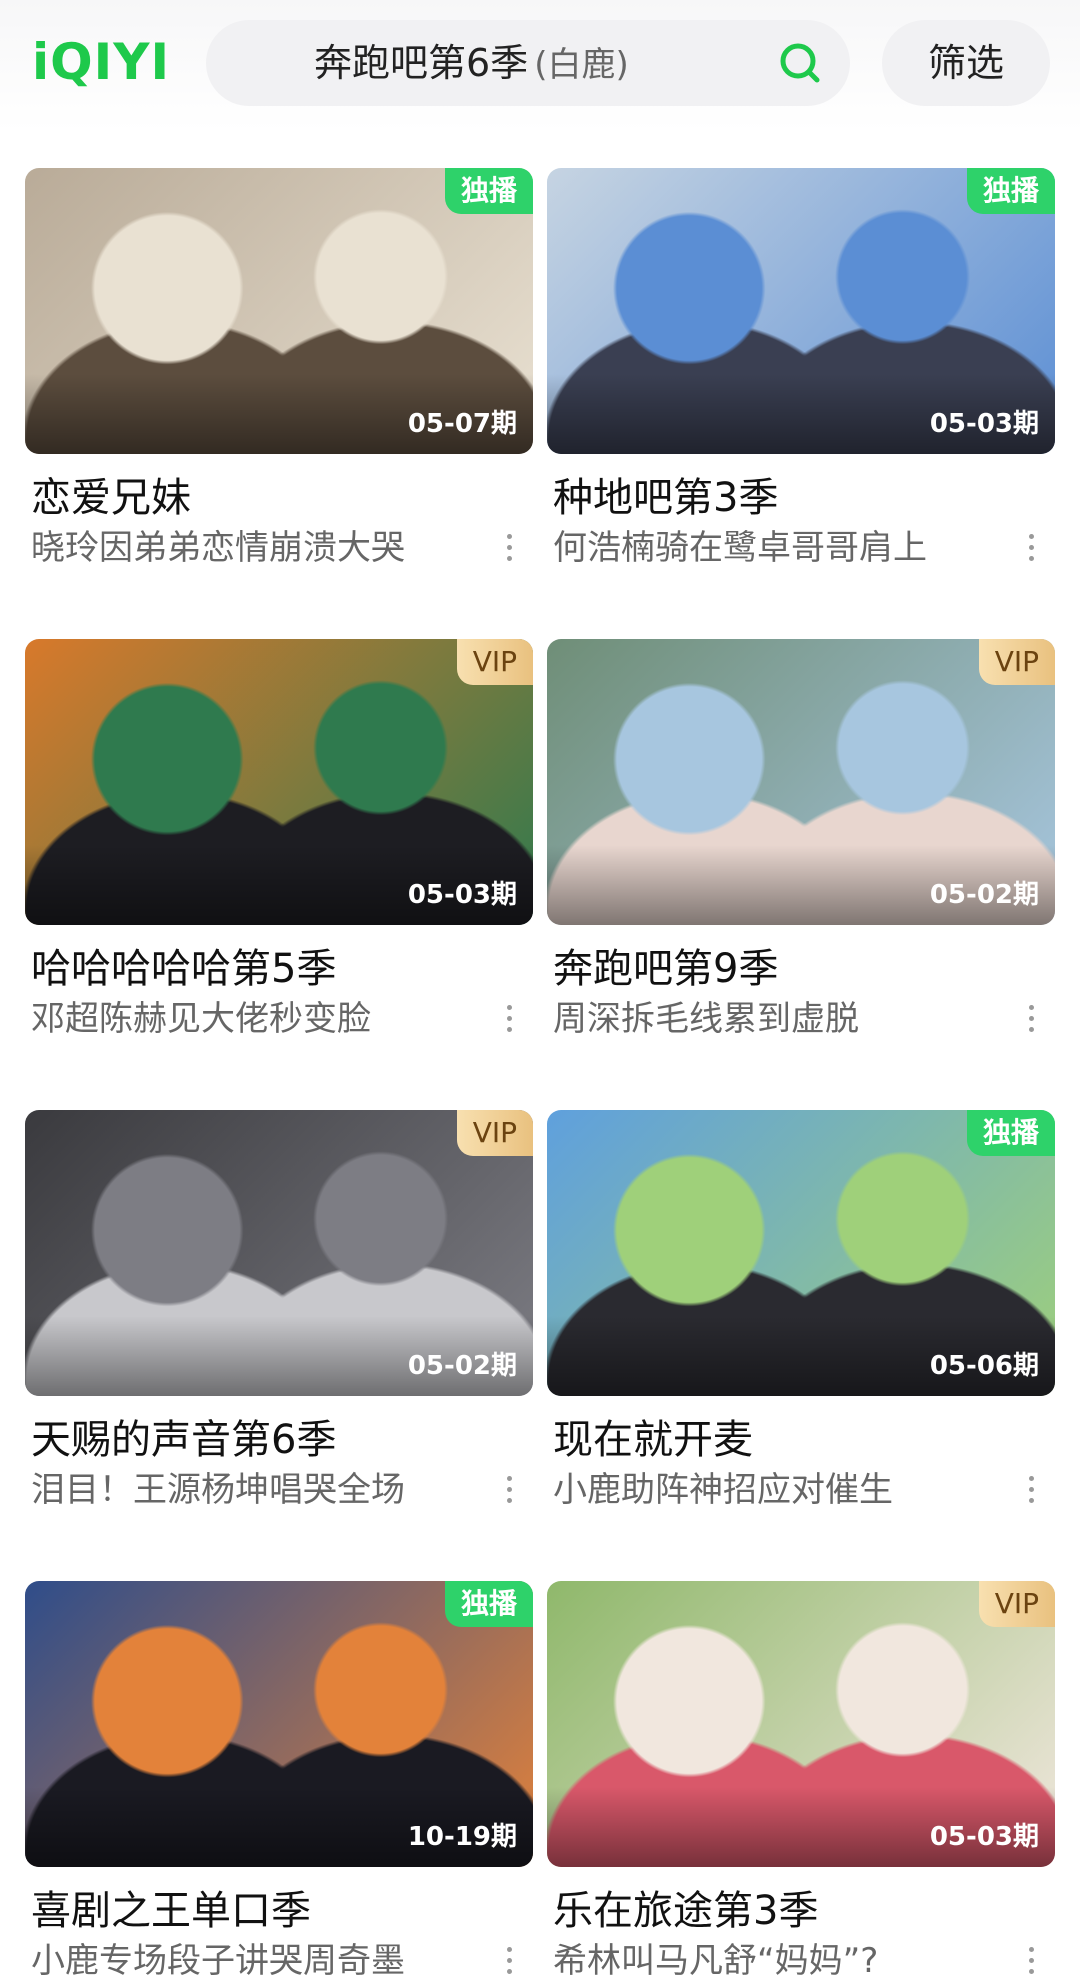 Image resolution: width=1080 pixels, height=1988 pixels. Describe the element at coordinates (218, 548) in the screenshot. I see `video-subtitle: 晓玲因弟弟恋情崩溃大哭` at that location.